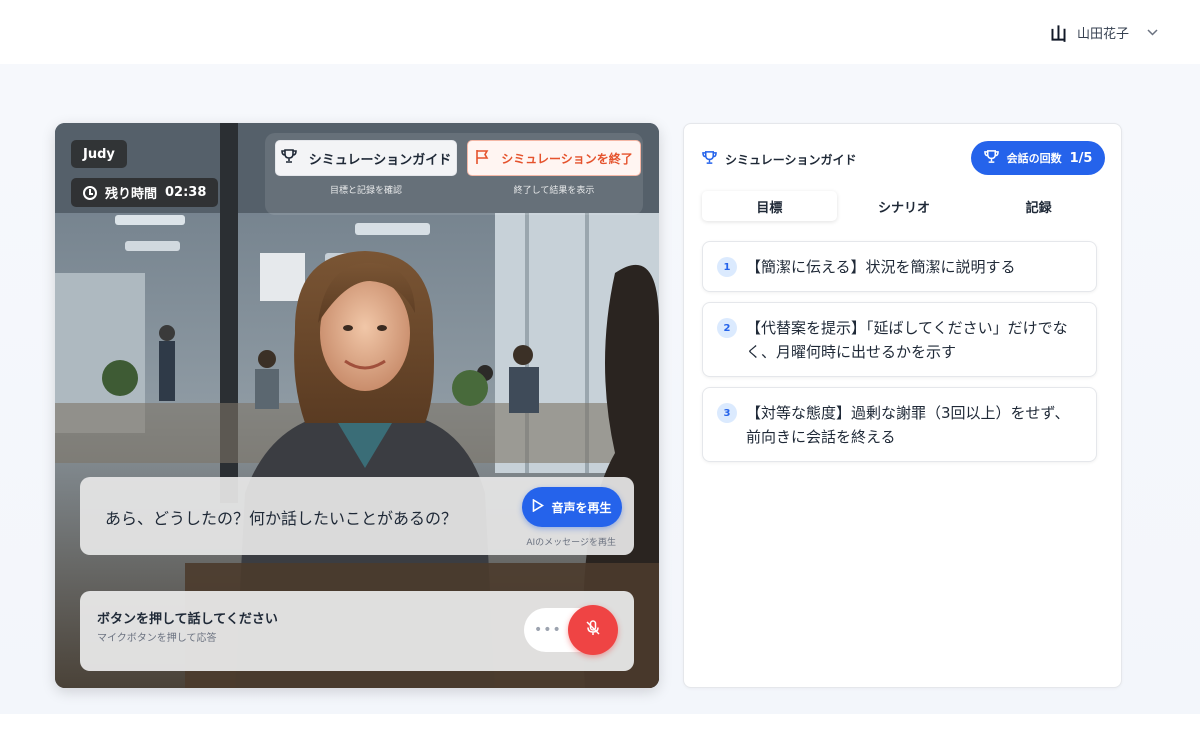  Describe the element at coordinates (90, 192) in the screenshot. I see `clock-icon` at that location.